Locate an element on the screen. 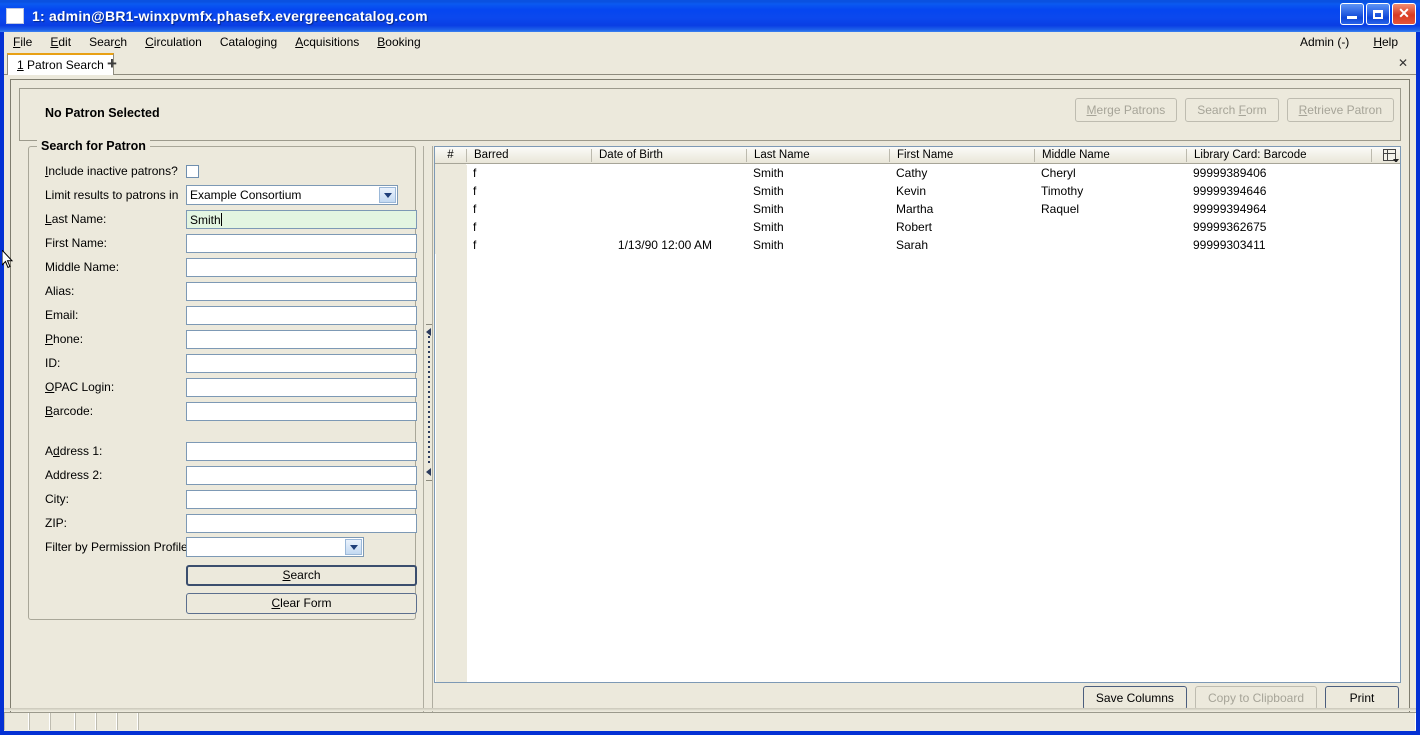 This screenshot has height=735, width=1420. field-row-middle-name: Middle Name: is located at coordinates (223, 267).